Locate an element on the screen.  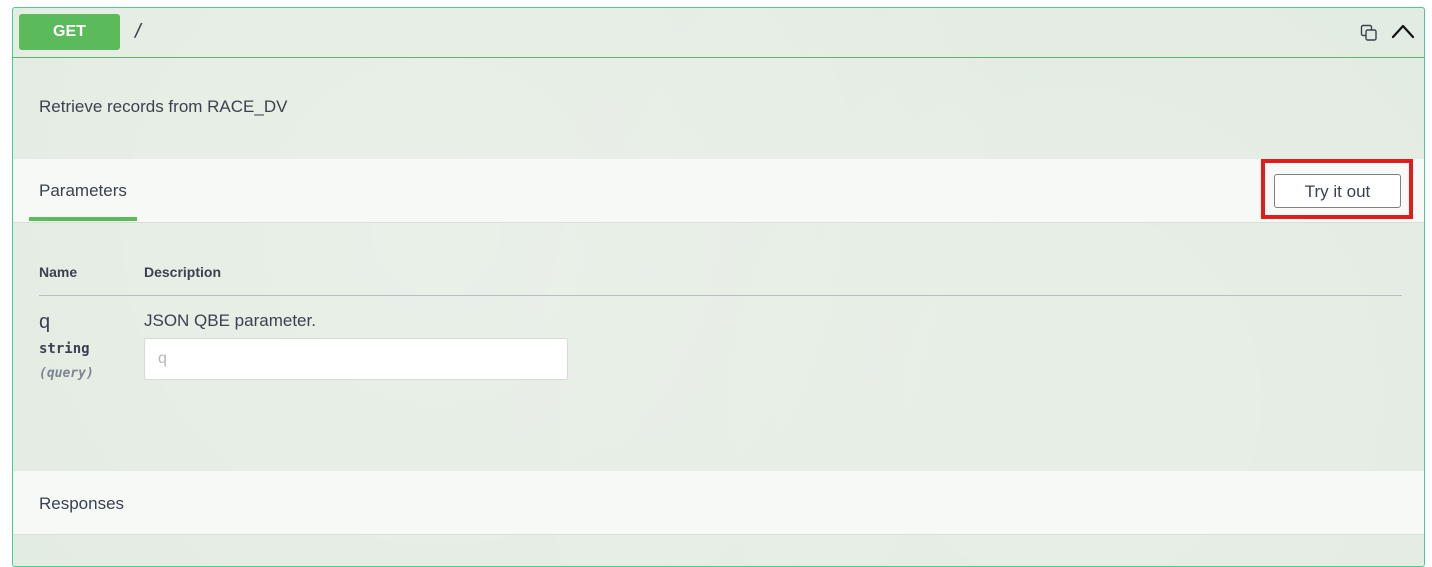
try-it-out-button: Try it out is located at coordinates (1337, 191).